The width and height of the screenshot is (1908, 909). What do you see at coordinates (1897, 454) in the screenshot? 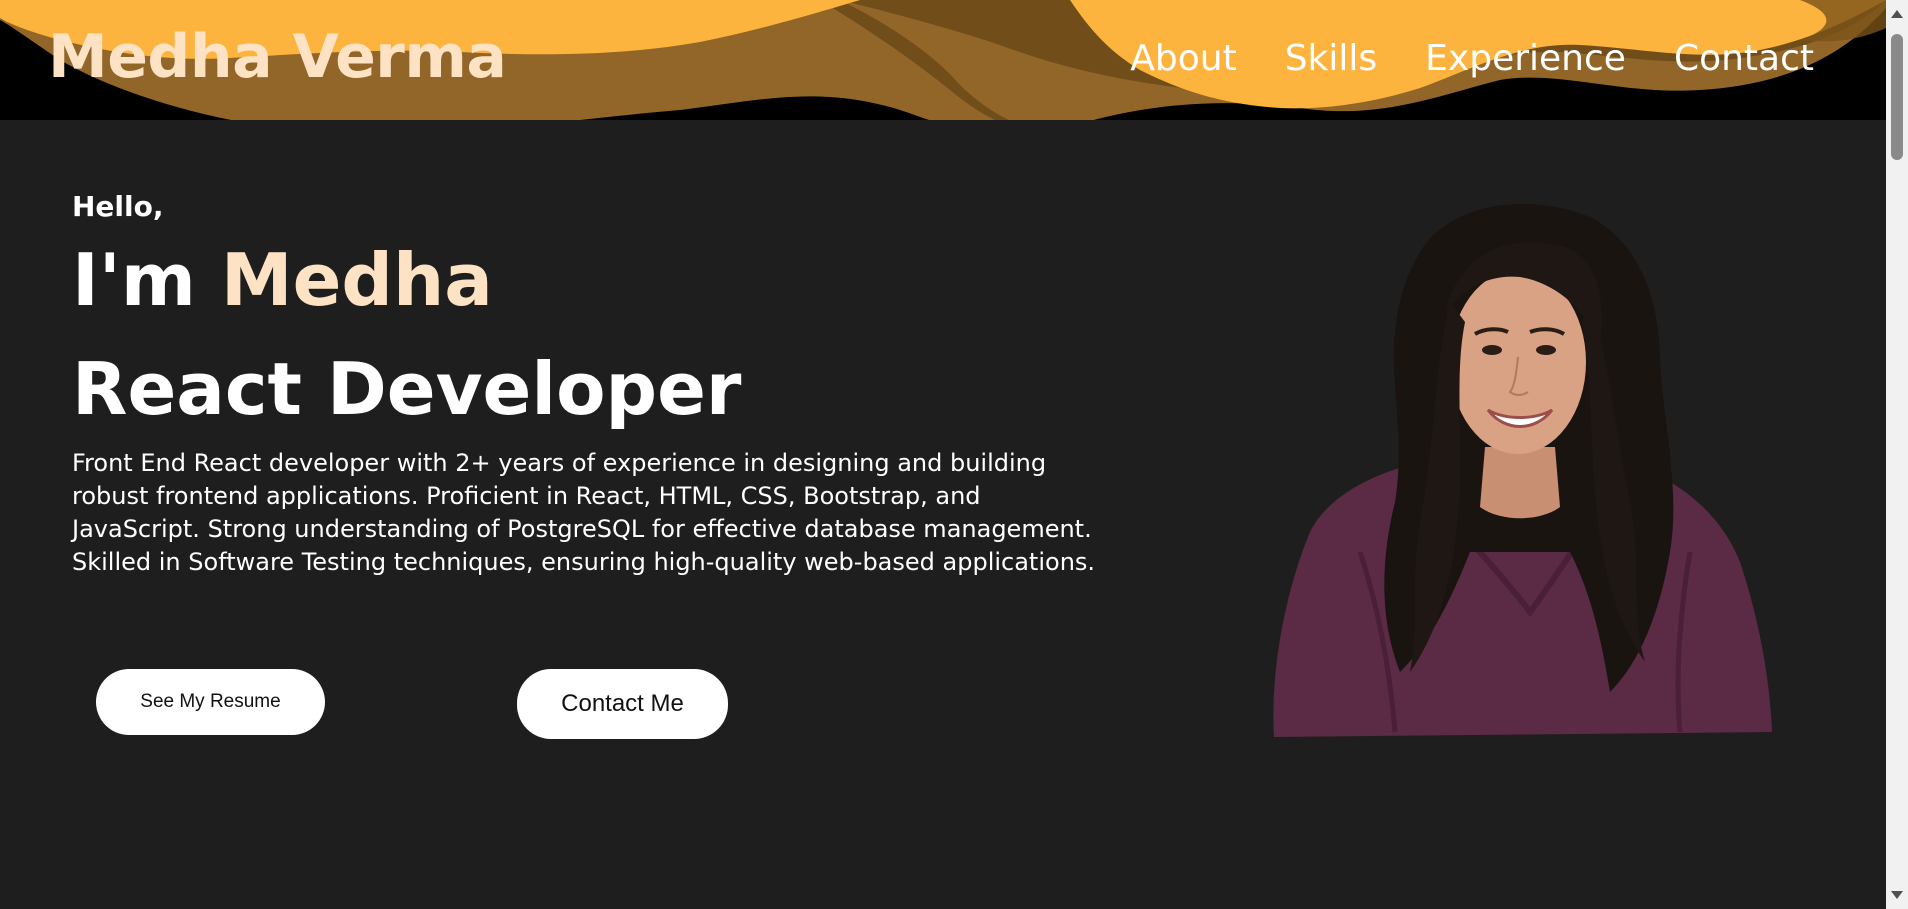
I see `page-scrollbar` at bounding box center [1897, 454].